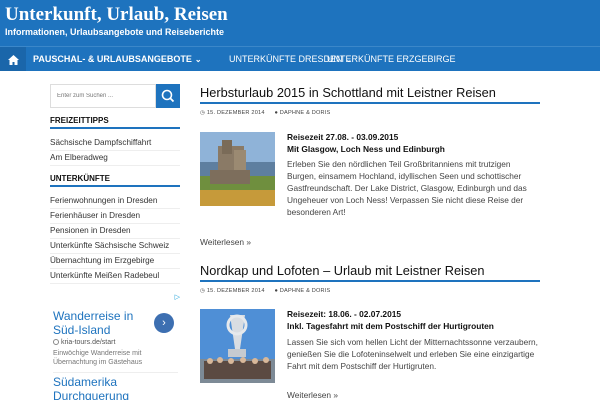 This screenshot has width=600, height=400. Describe the element at coordinates (115, 277) in the screenshot. I see `sidebar-link: Unterkünfte Meißen Radebeul` at that location.